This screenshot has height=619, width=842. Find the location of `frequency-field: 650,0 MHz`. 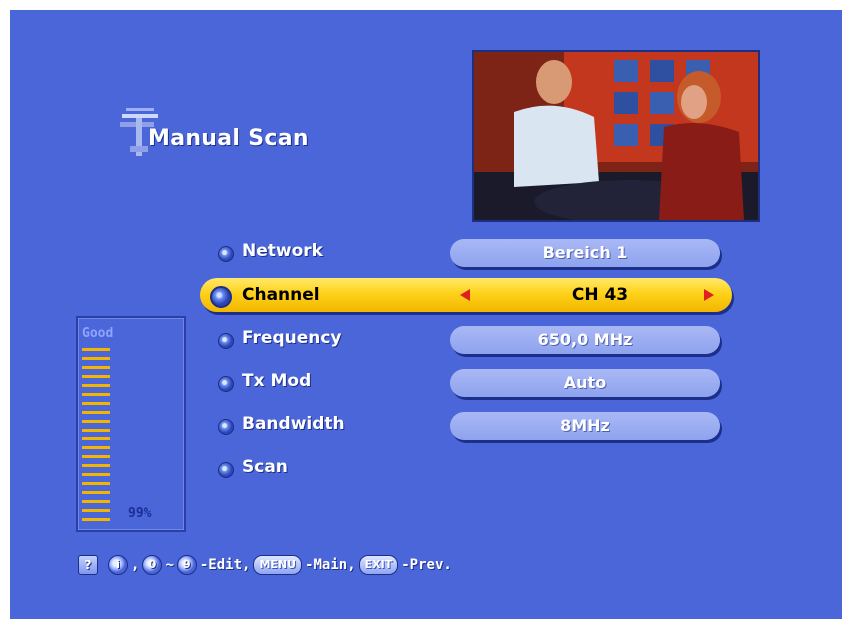

frequency-field: 650,0 MHz is located at coordinates (585, 340).